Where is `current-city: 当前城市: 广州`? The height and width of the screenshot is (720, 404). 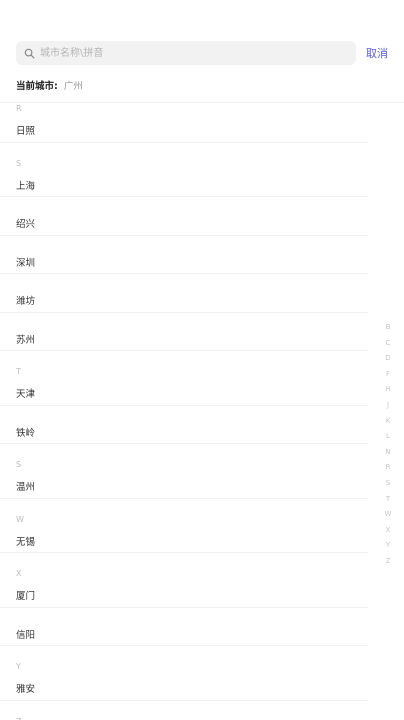
current-city: 当前城市: 广州 is located at coordinates (49, 85).